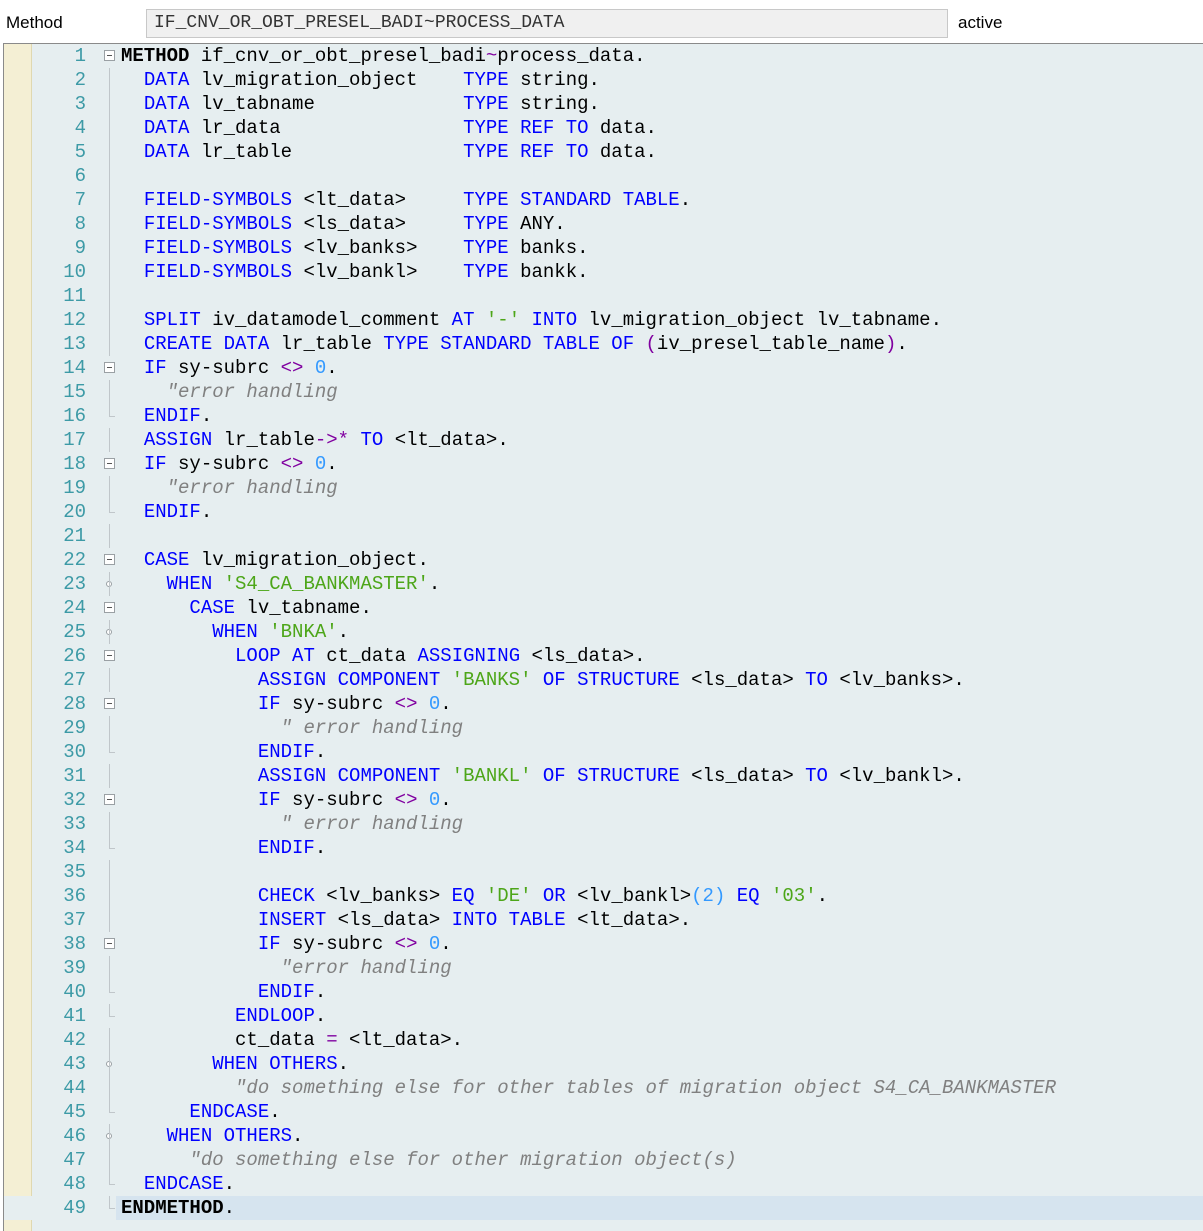 The height and width of the screenshot is (1231, 1203). I want to click on code-line: 40 ENDIF., so click(603, 992).